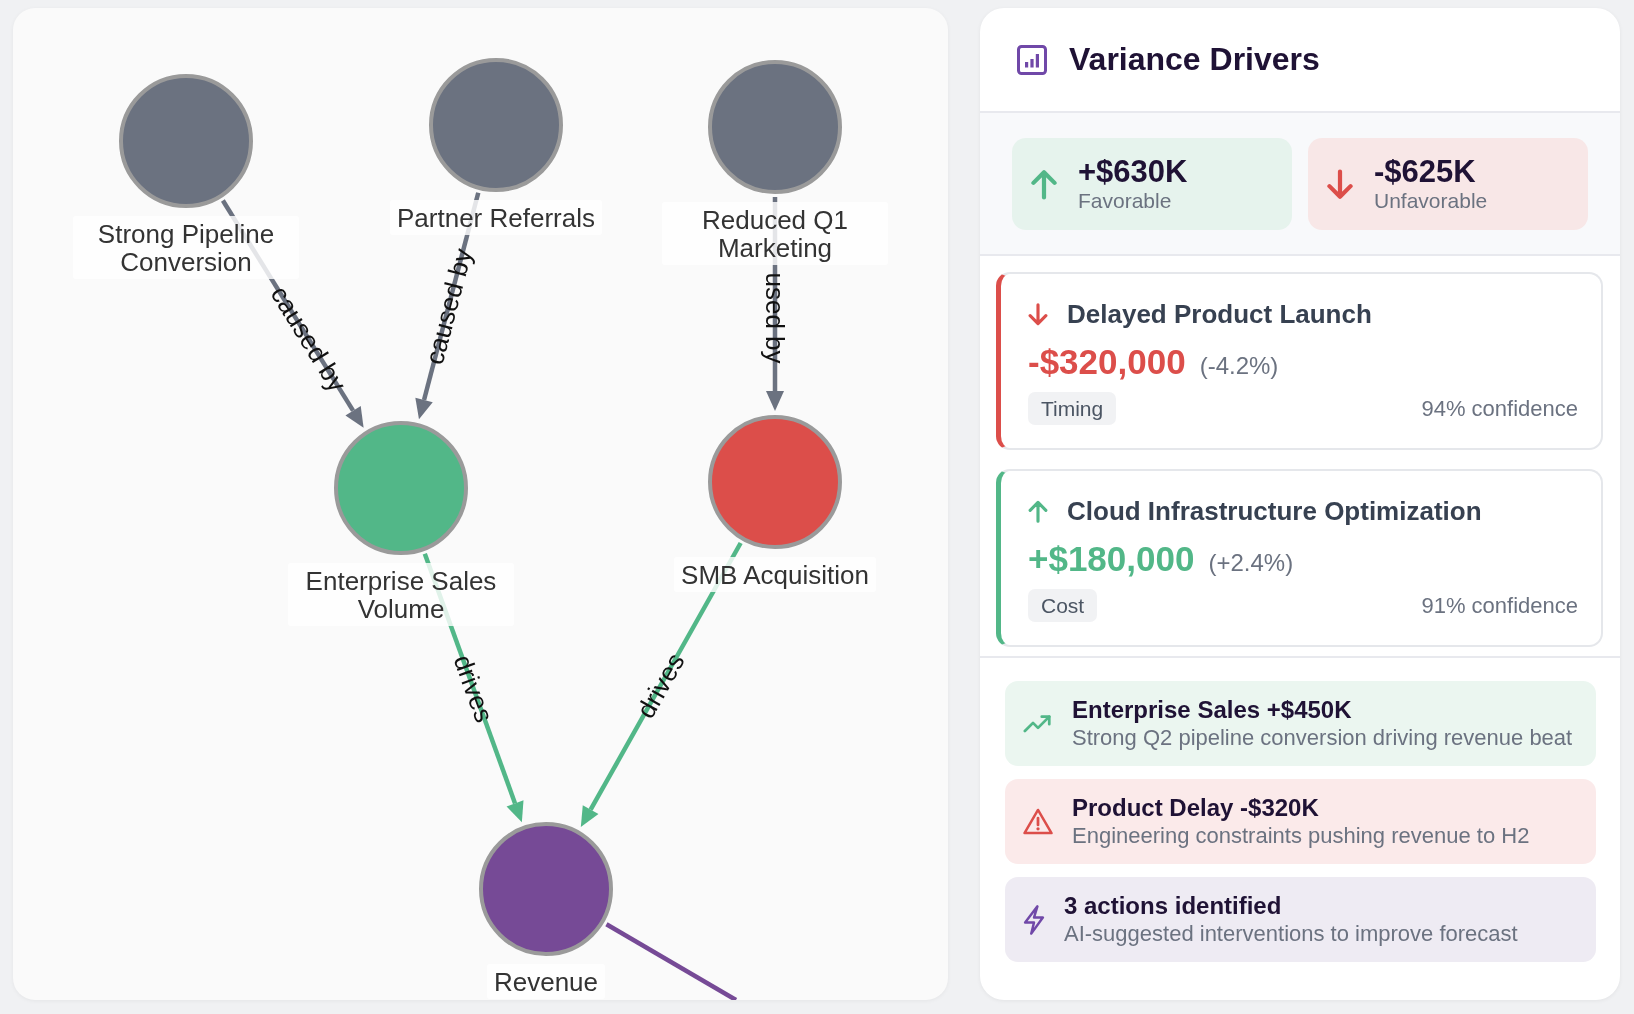 The width and height of the screenshot is (1634, 1014). Describe the element at coordinates (775, 318) in the screenshot. I see `edge-label: used by` at that location.